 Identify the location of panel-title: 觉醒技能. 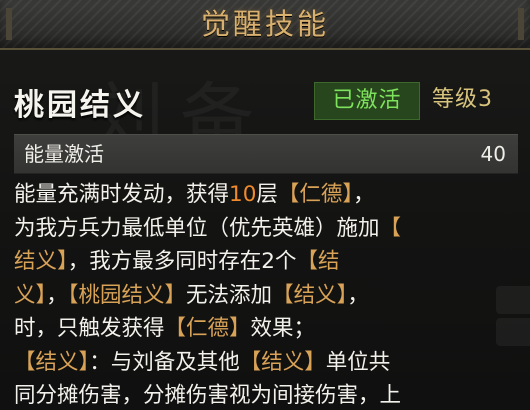
(264, 24).